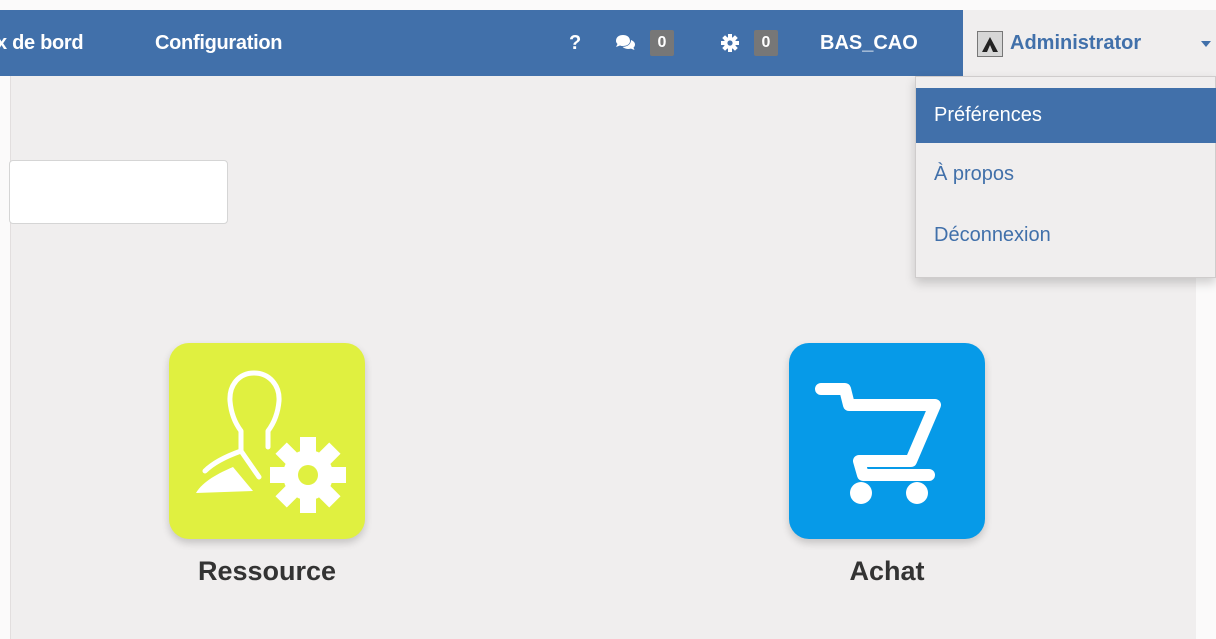 The image size is (1216, 639). I want to click on menu-tableaux-de-bord: x de bord, so click(42, 43).